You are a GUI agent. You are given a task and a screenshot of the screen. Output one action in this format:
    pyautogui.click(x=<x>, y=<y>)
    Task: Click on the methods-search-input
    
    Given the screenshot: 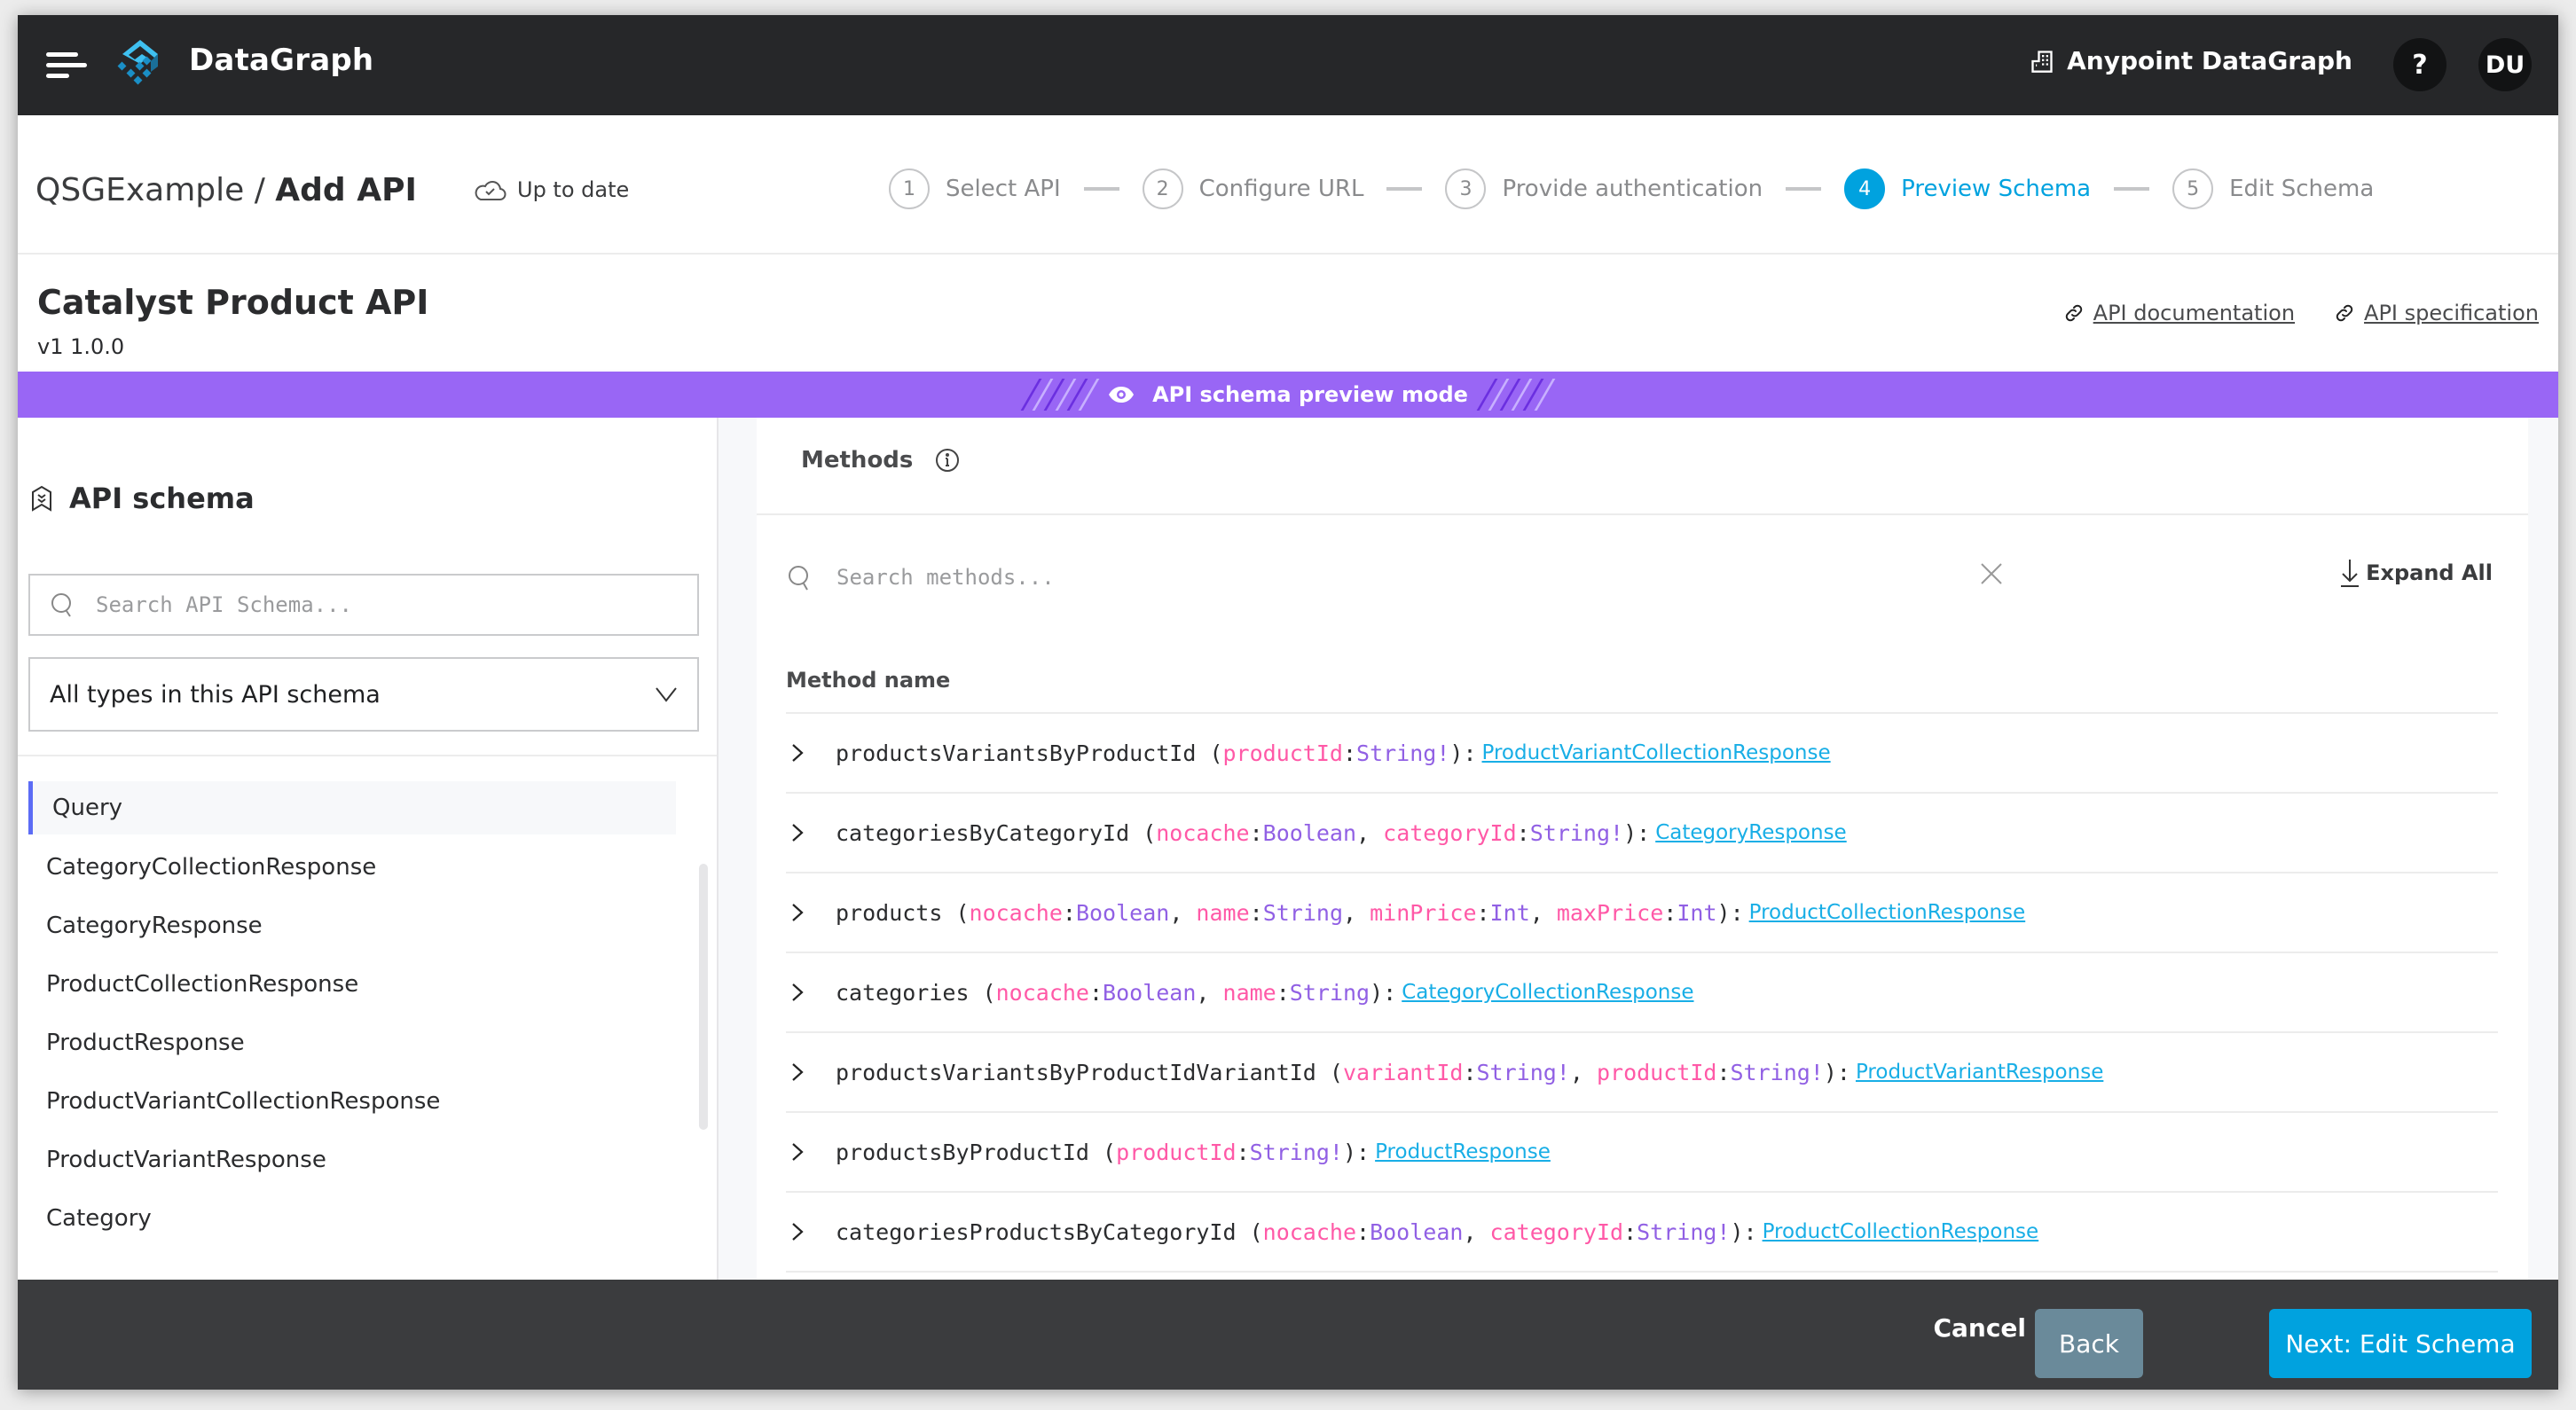 What is the action you would take?
    pyautogui.click(x=1343, y=577)
    